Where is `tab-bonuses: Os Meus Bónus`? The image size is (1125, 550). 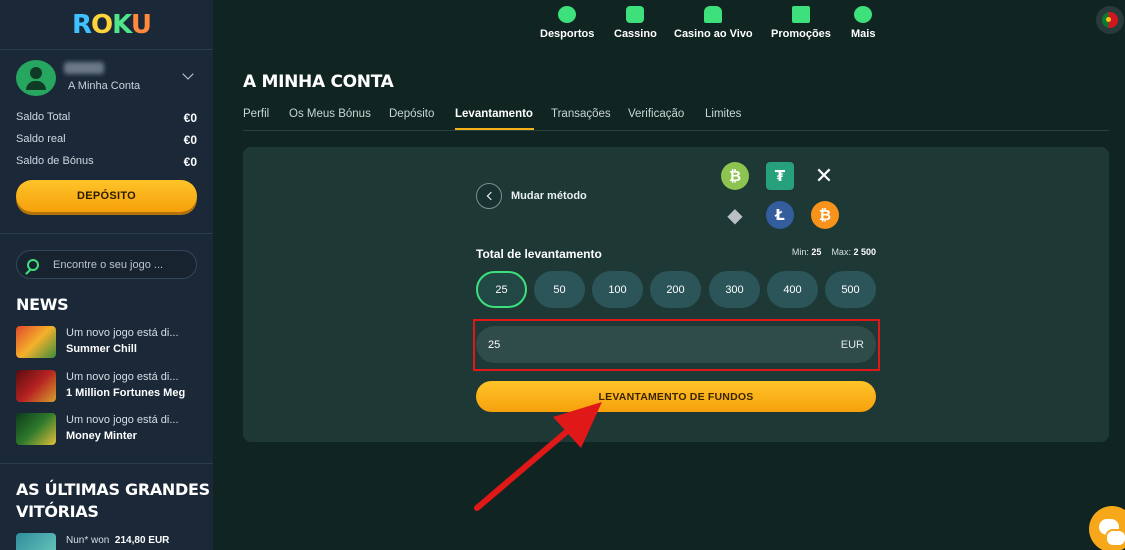 tab-bonuses: Os Meus Bónus is located at coordinates (330, 114).